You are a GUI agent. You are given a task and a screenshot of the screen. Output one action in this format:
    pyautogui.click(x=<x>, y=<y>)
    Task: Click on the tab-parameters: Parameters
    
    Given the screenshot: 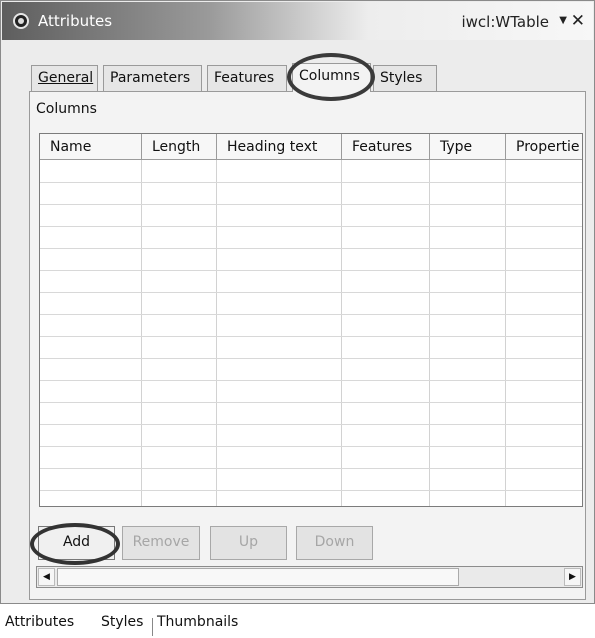 What is the action you would take?
    pyautogui.click(x=152, y=78)
    